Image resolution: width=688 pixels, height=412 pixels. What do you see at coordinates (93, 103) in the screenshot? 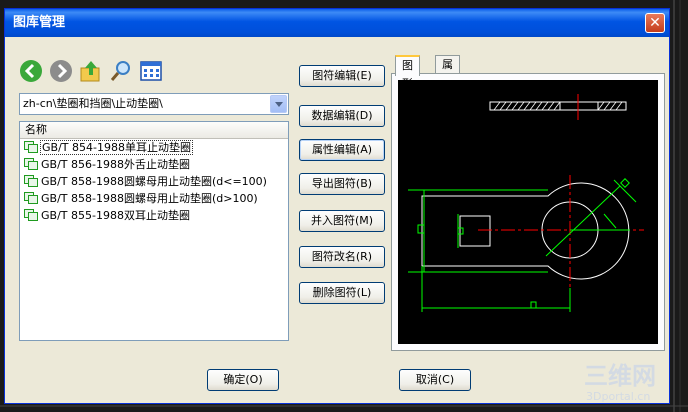
I see `path-combo-value: zh-cn\垫圈和挡圈\止动垫圈\` at bounding box center [93, 103].